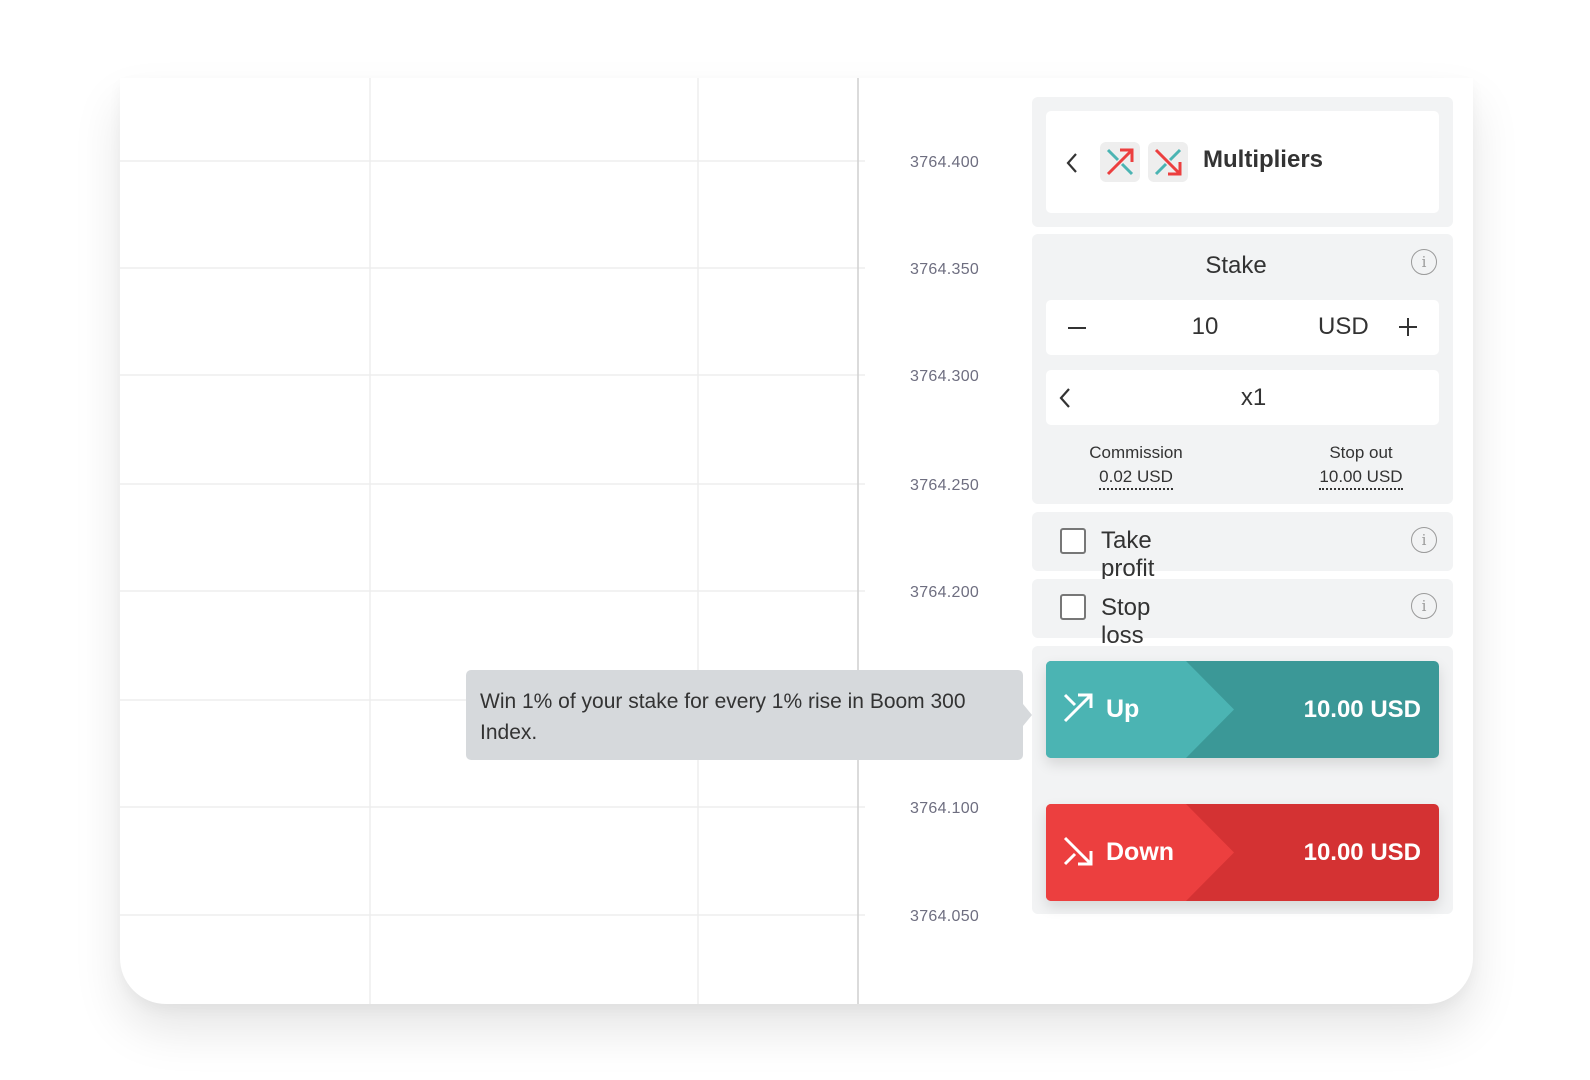 The height and width of the screenshot is (1080, 1590). Describe the element at coordinates (1424, 262) in the screenshot. I see `stake-info-icon: i` at that location.